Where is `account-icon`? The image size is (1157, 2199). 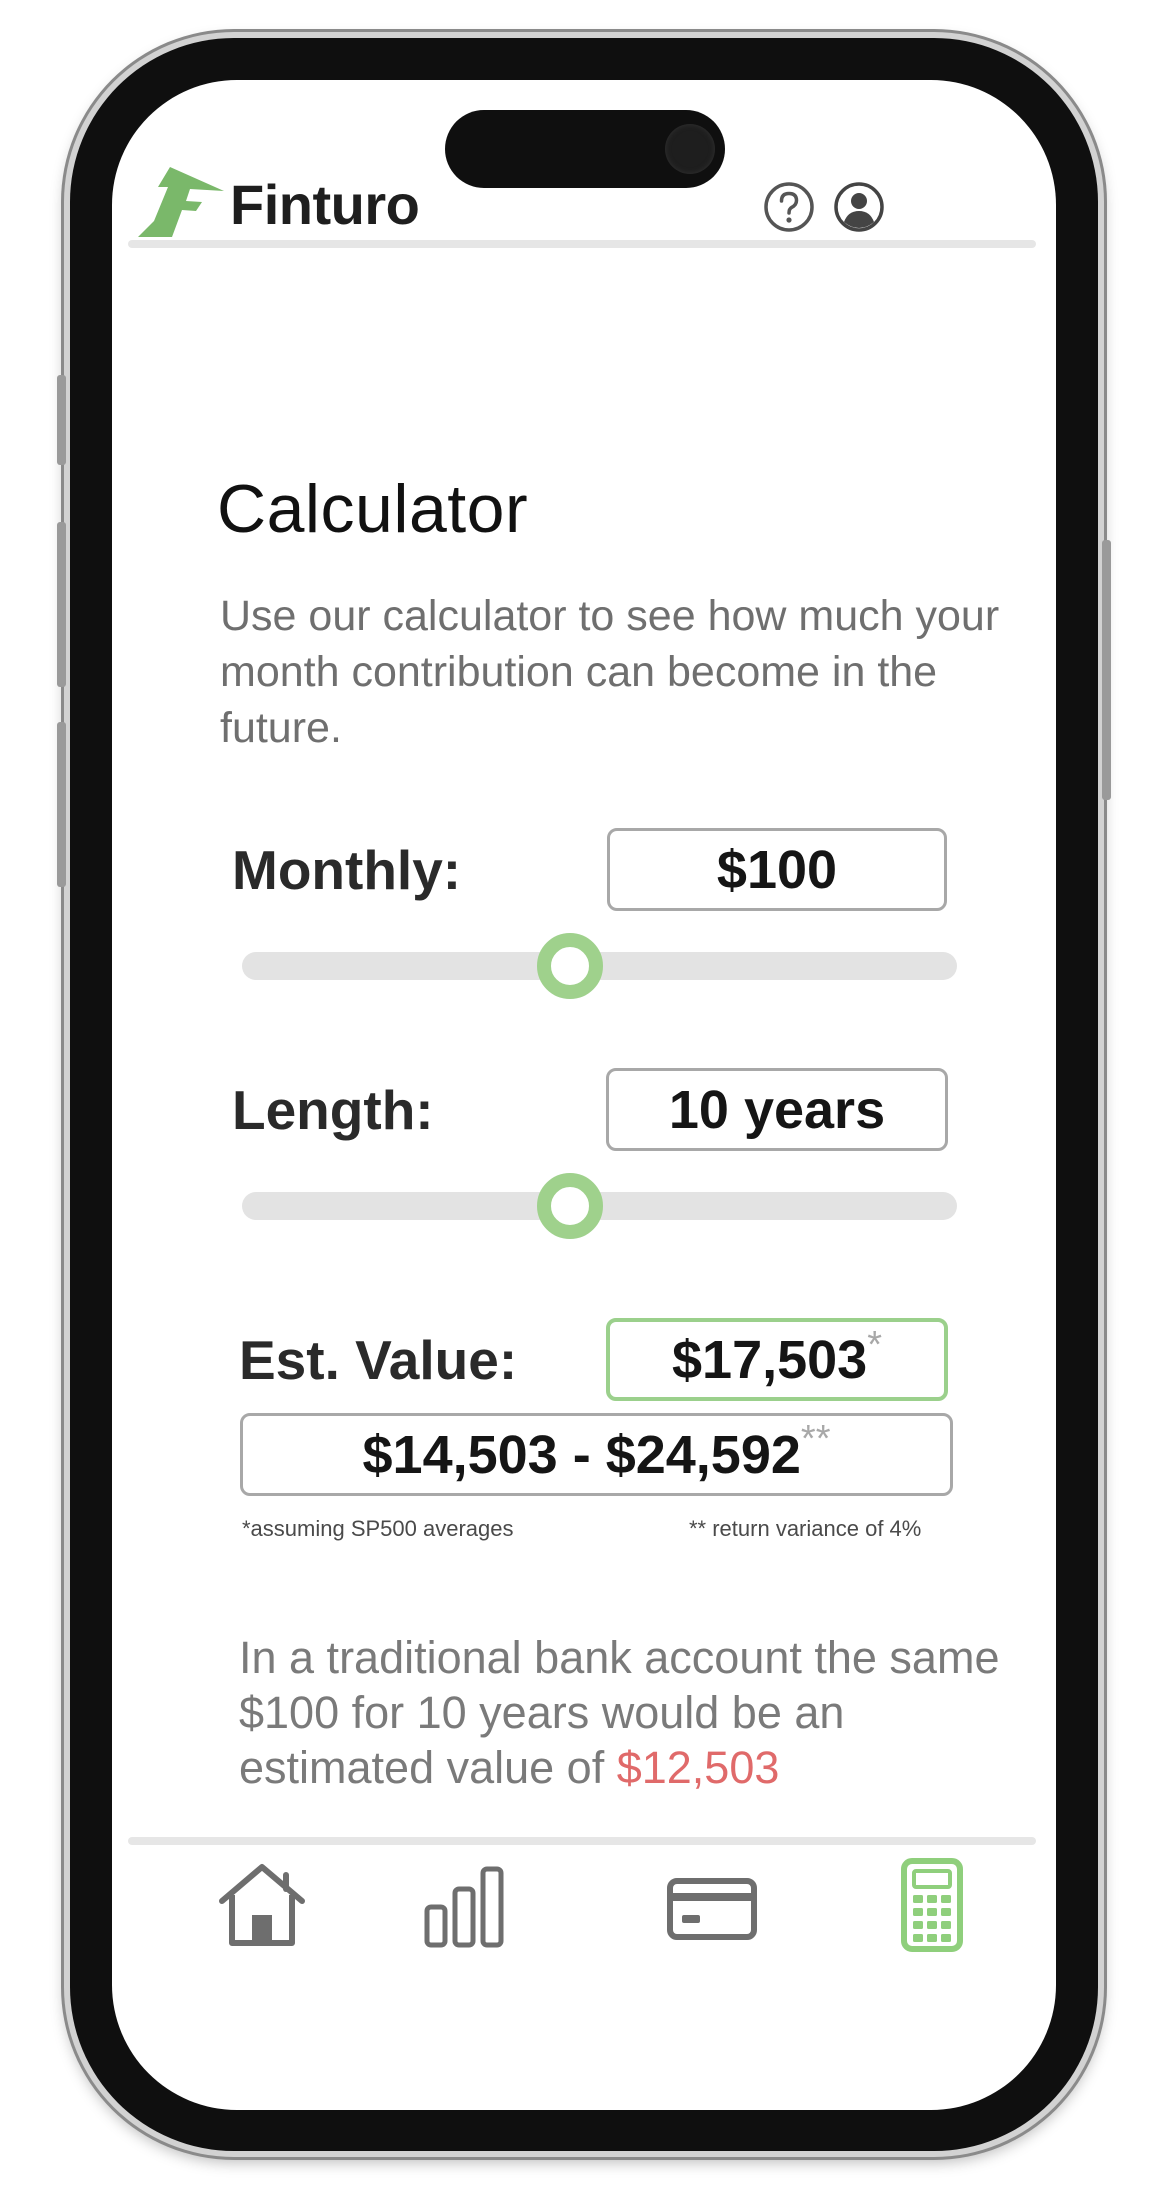 account-icon is located at coordinates (859, 207).